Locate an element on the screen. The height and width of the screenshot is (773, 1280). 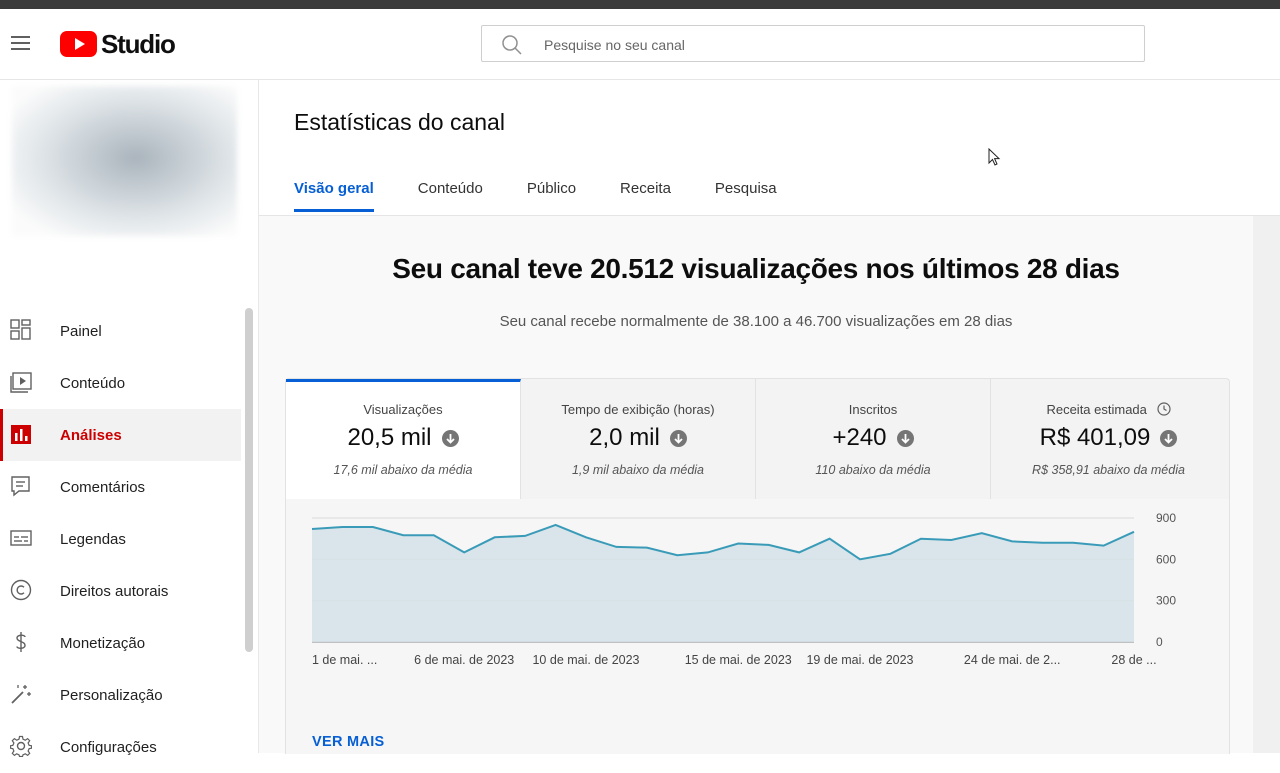
metric-label: Receita estimada is located at coordinates (1096, 409).